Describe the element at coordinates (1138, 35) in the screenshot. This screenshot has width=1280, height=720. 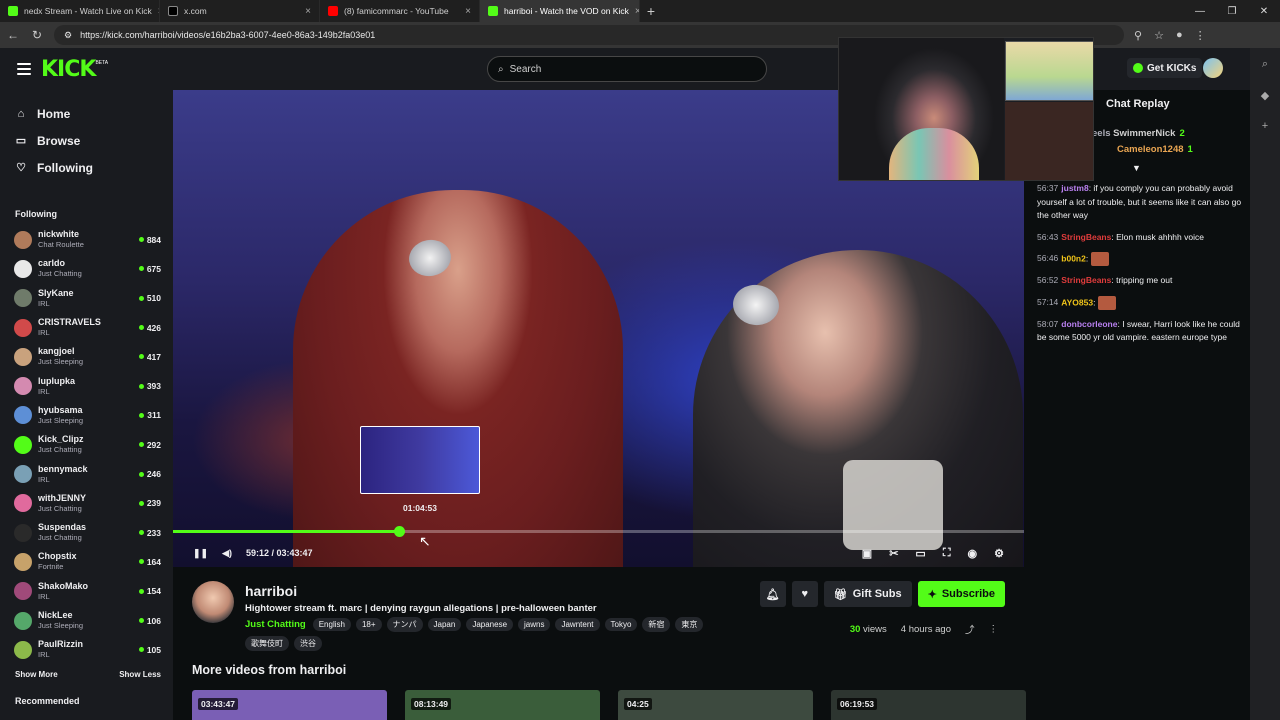
I see `extension-icon: ⚲` at that location.